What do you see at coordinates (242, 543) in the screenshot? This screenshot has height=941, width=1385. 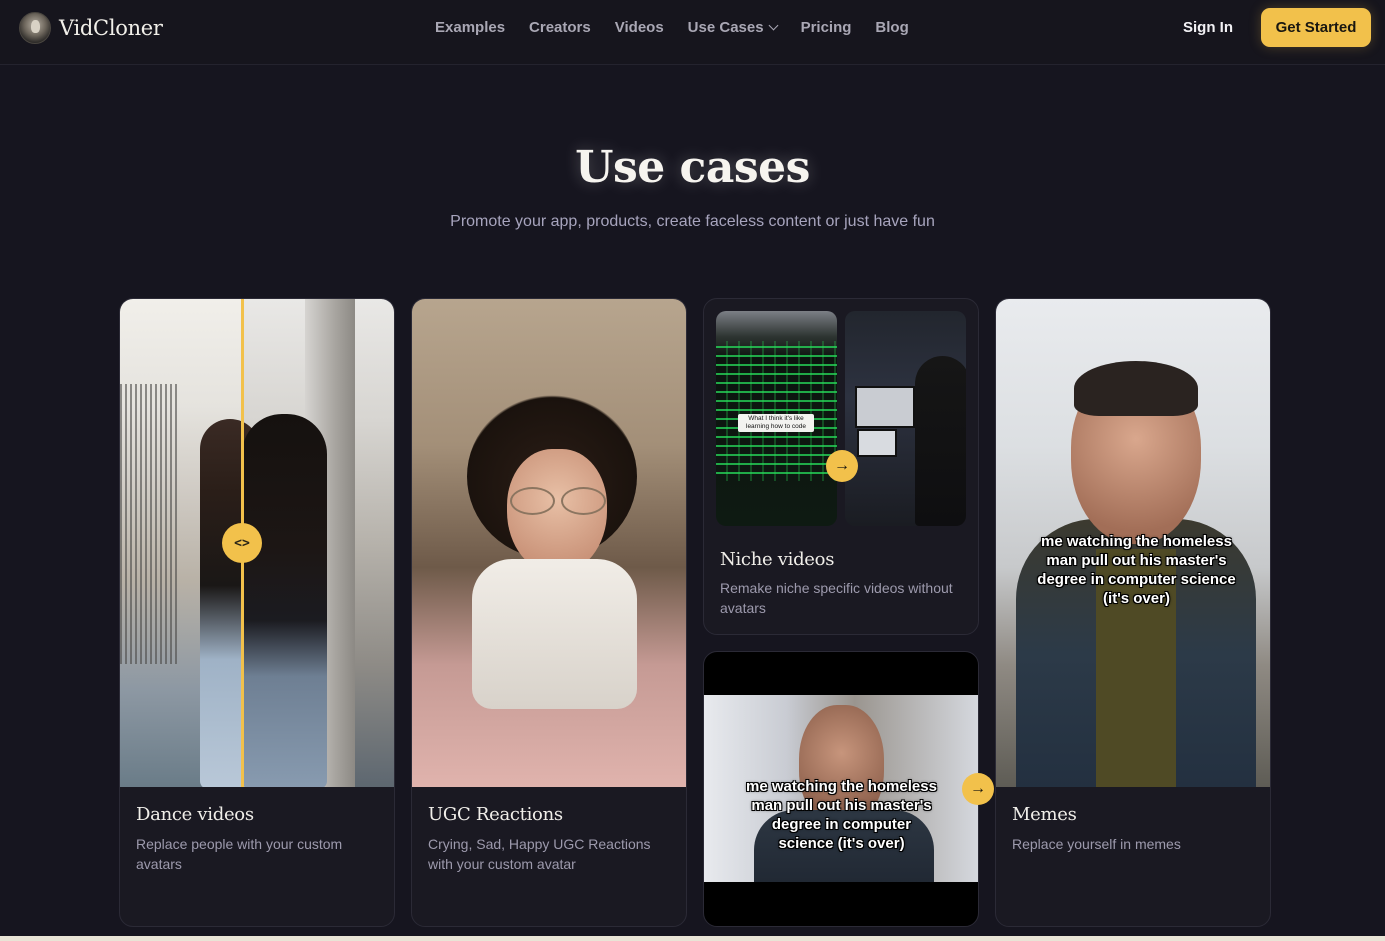 I see `slider-handle-icon: <>` at bounding box center [242, 543].